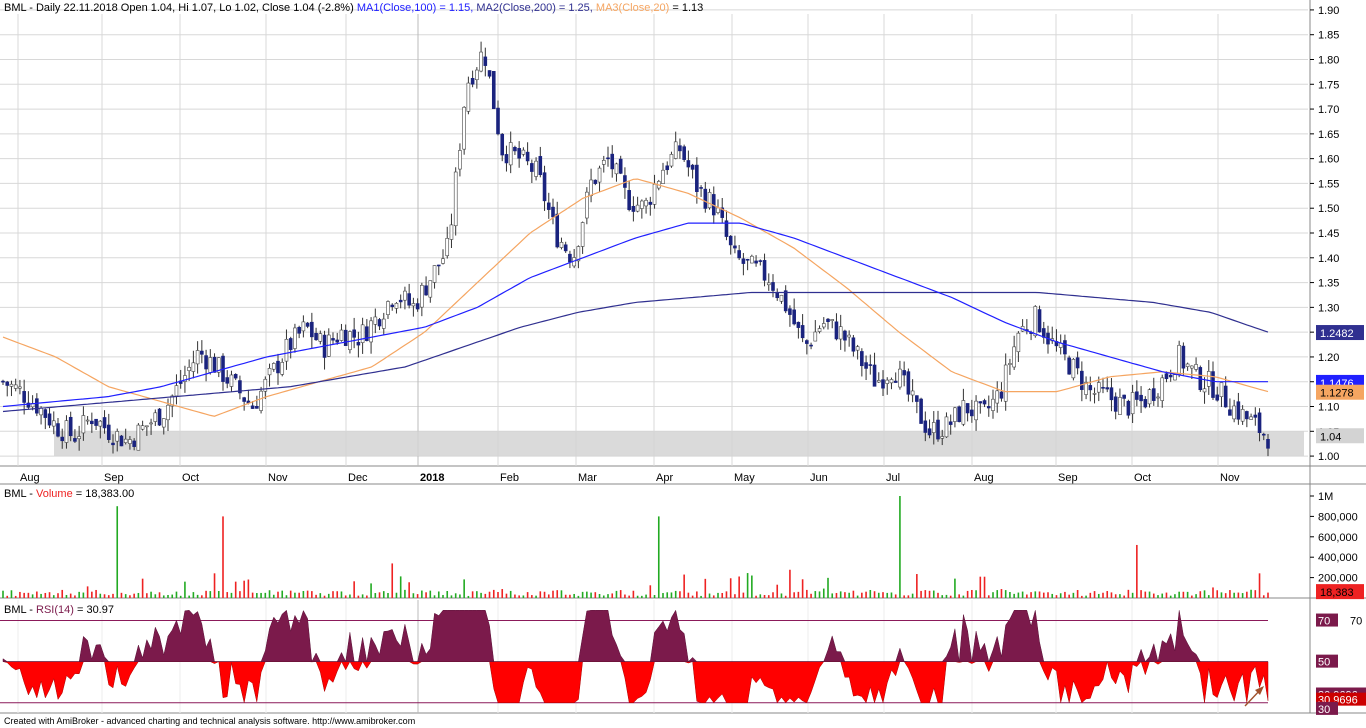  Describe the element at coordinates (18, 610) in the screenshot. I see `rsi-header-prefix: BML -` at that location.